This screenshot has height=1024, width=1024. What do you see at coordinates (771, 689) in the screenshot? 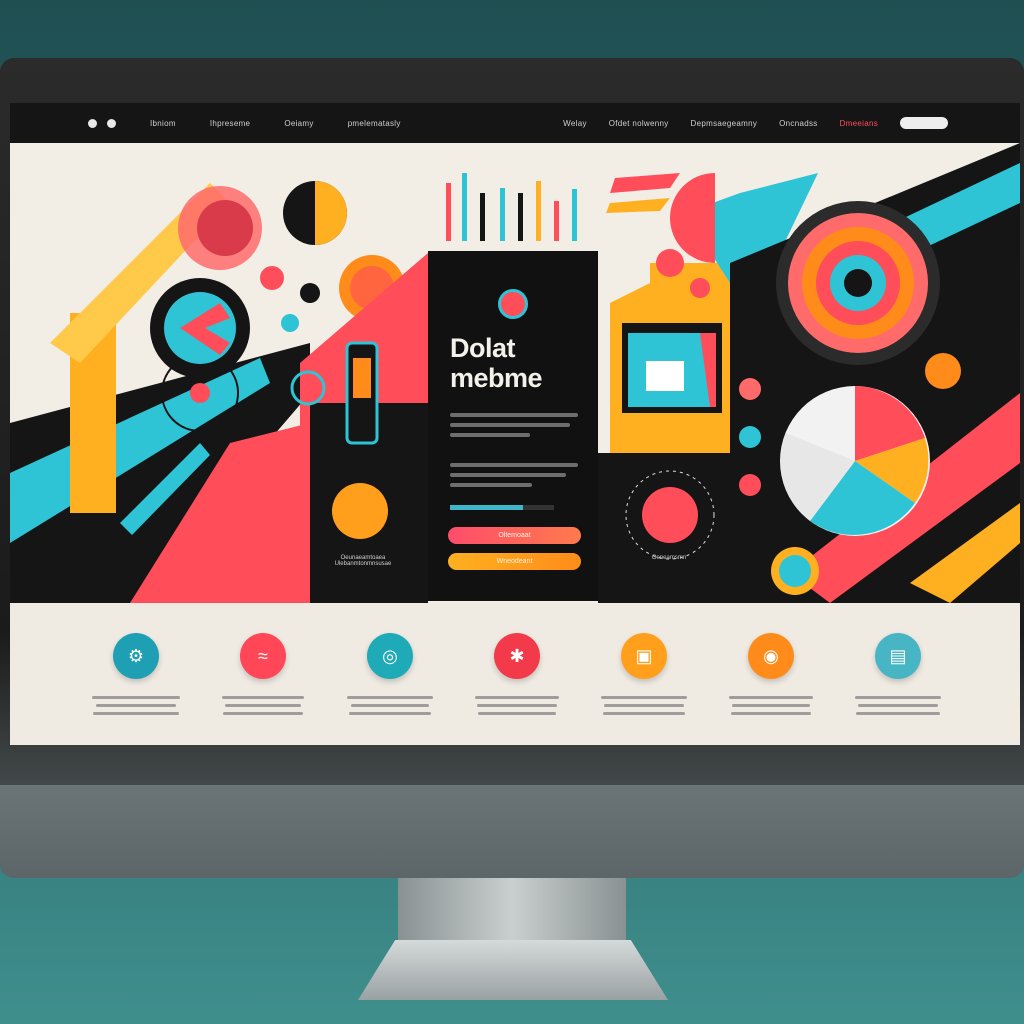
I see `feature-item: ◉` at bounding box center [771, 689].